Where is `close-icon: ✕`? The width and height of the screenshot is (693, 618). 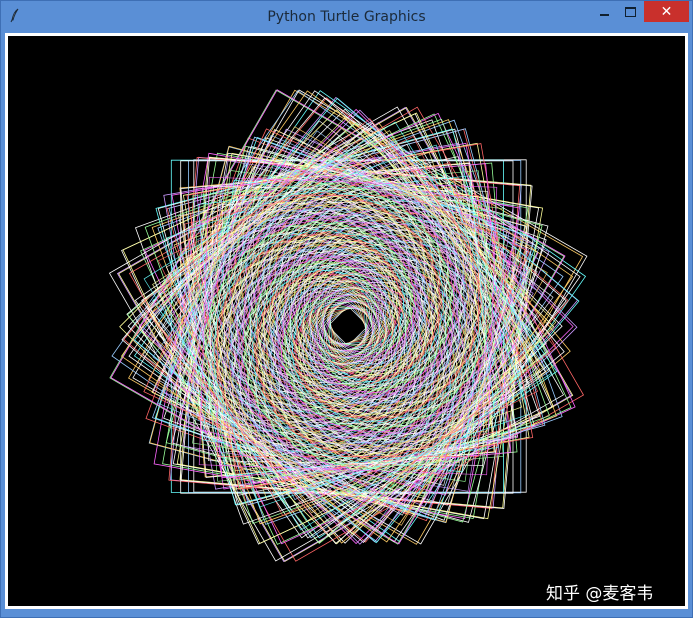
close-icon: ✕ is located at coordinates (666, 11).